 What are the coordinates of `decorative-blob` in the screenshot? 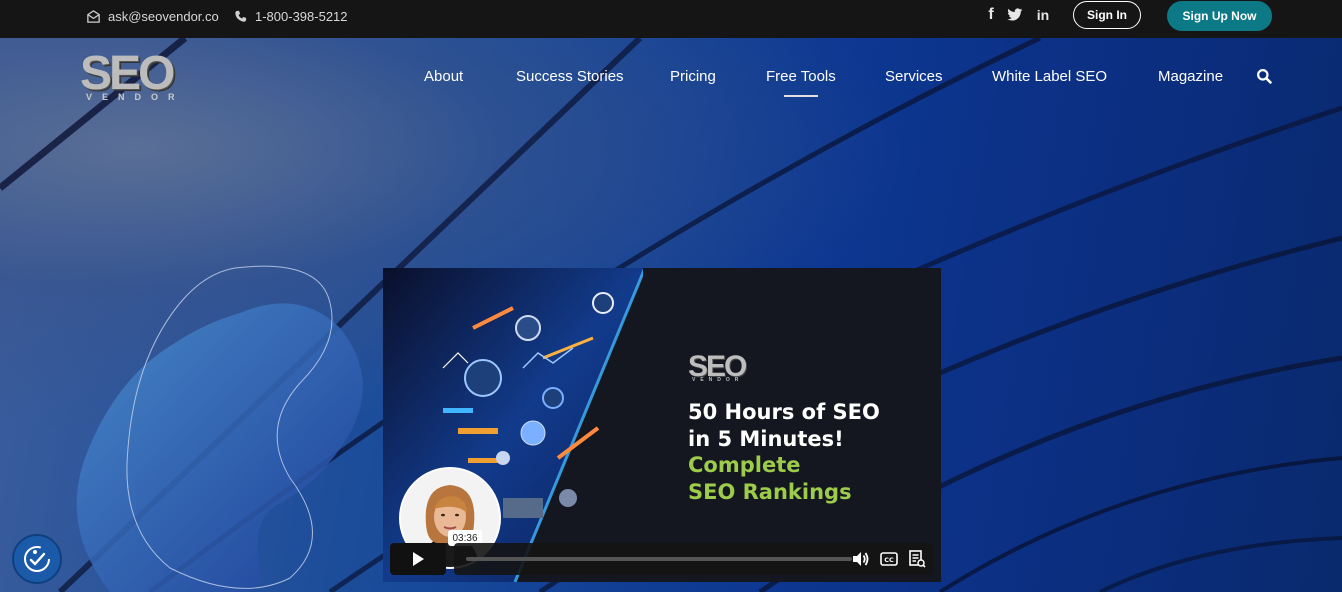 It's located at (219, 428).